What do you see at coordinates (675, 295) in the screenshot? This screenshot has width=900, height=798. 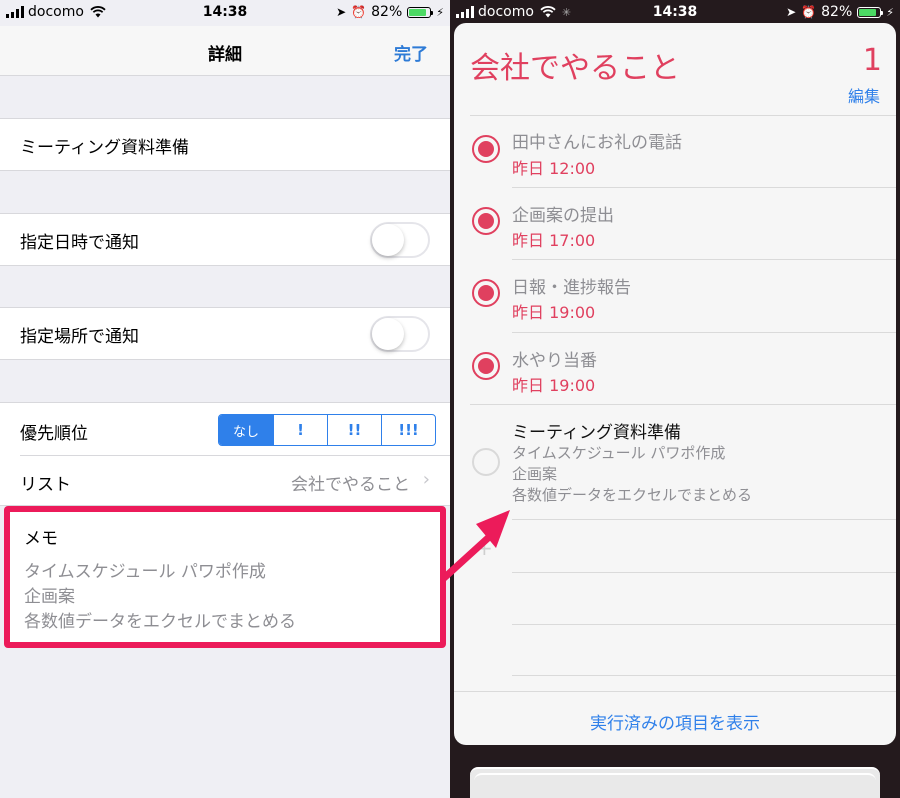 I see `list-item: 日報・進捗報告 昨日 19:00` at bounding box center [675, 295].